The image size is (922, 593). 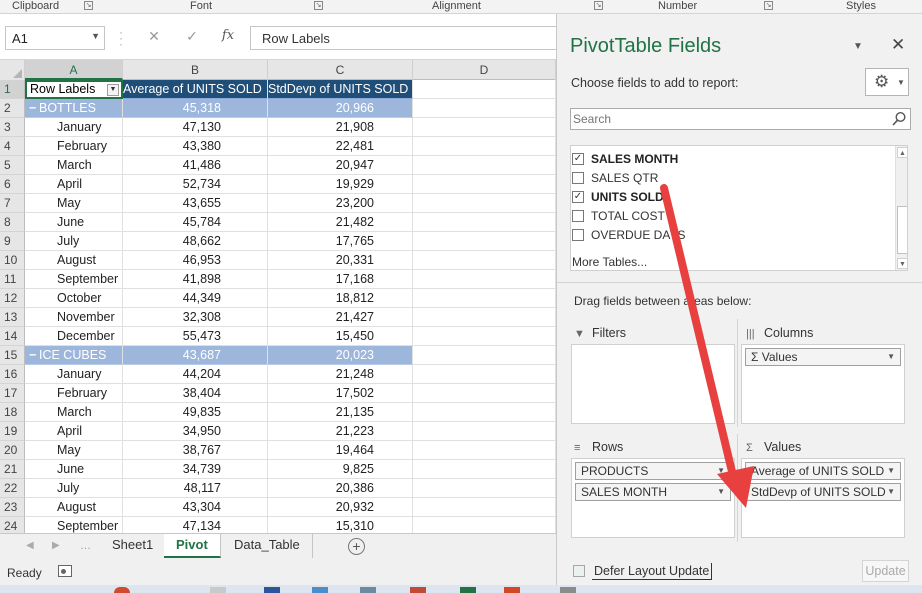 I want to click on scroll-down-icon: ▼, so click(x=902, y=263).